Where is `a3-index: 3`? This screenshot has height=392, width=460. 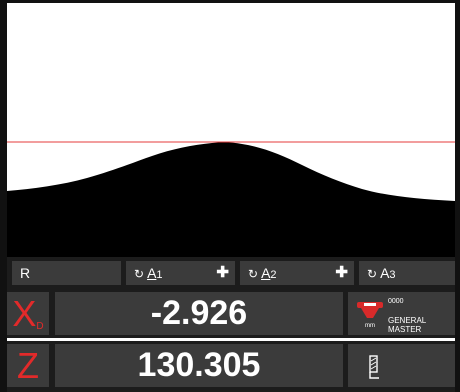 a3-index: 3 is located at coordinates (392, 275).